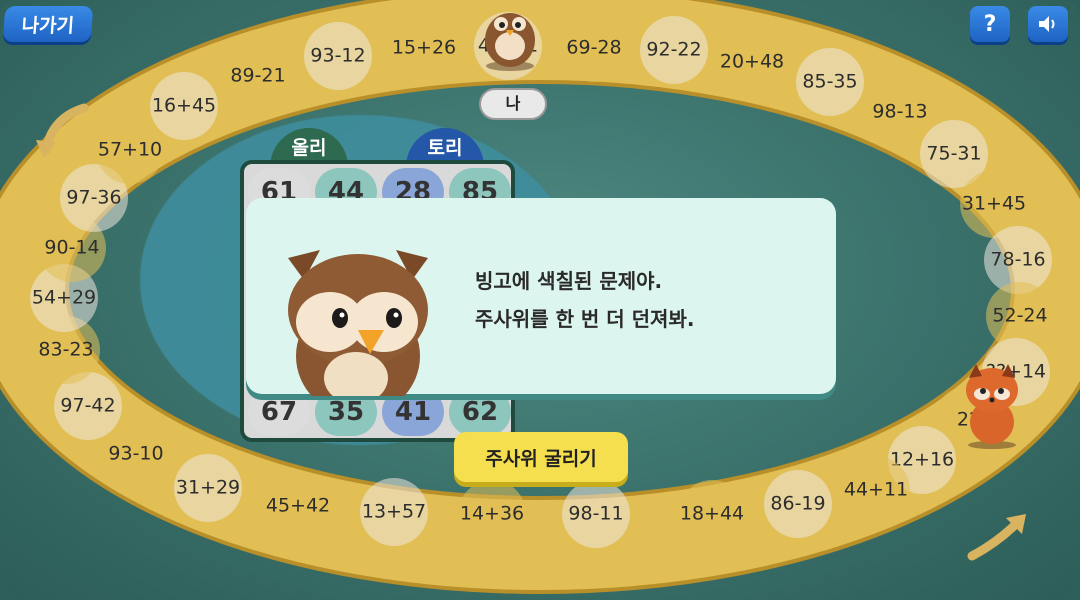 The image size is (1080, 600). What do you see at coordinates (752, 62) in the screenshot?
I see `board-cell-label: 20+48` at bounding box center [752, 62].